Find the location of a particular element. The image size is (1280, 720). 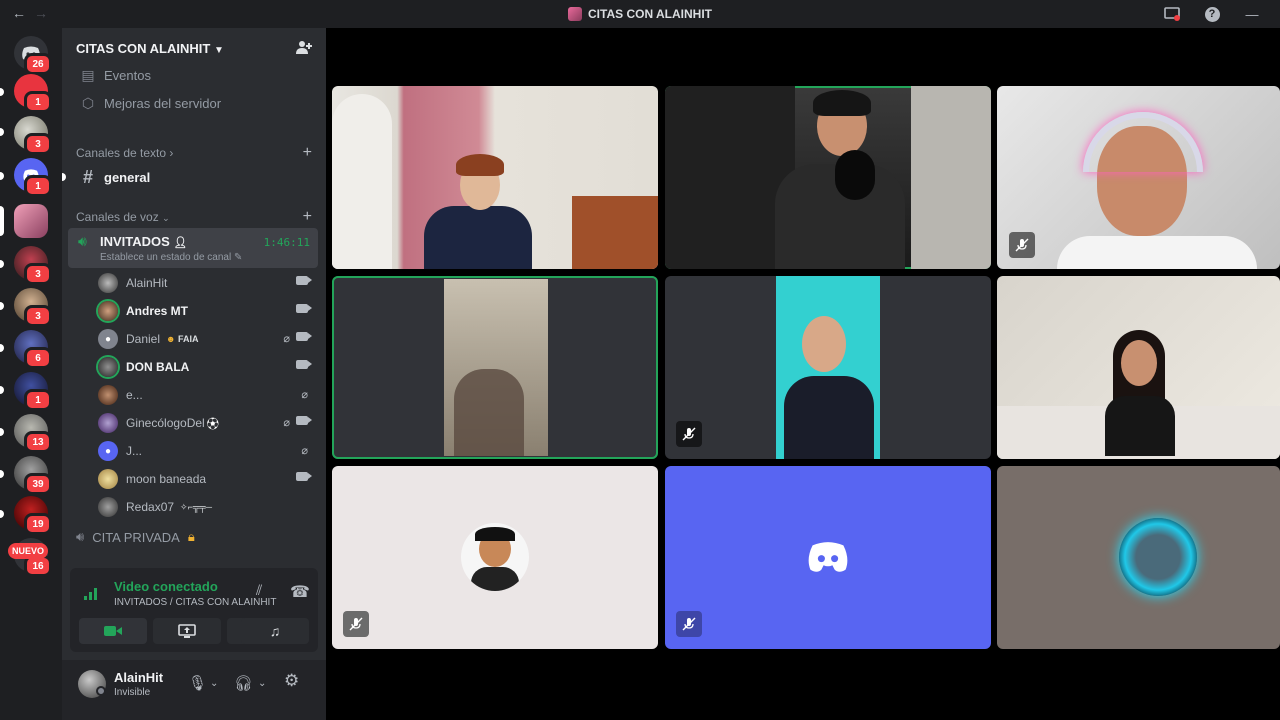

voice-member: moon baneada is located at coordinates (206, 479).